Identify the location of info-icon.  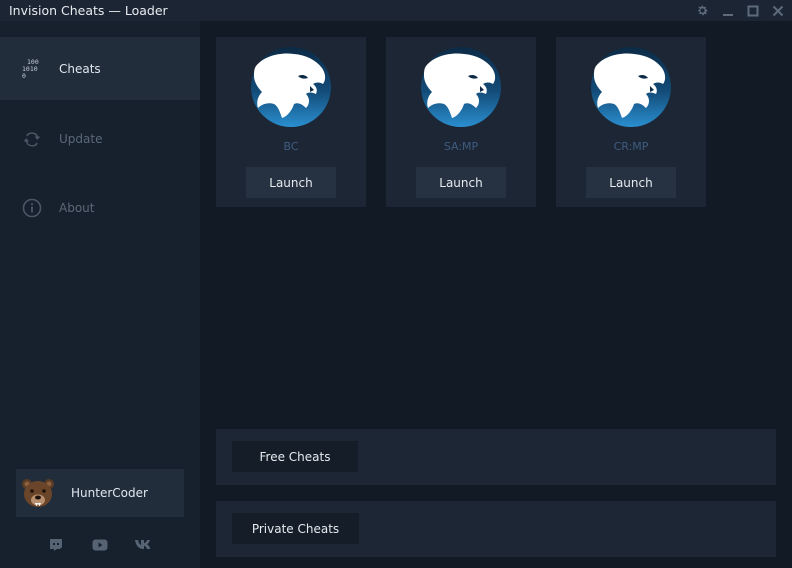
(32, 208).